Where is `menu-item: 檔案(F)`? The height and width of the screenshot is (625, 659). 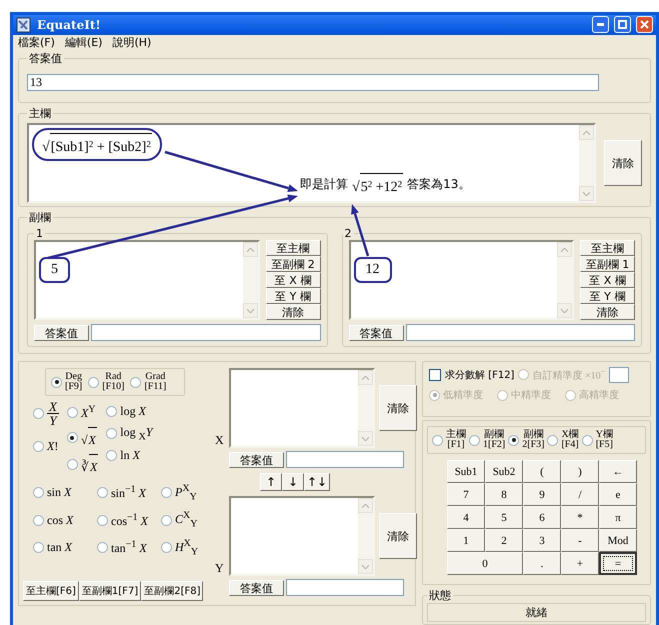
menu-item: 檔案(F) is located at coordinates (36, 42).